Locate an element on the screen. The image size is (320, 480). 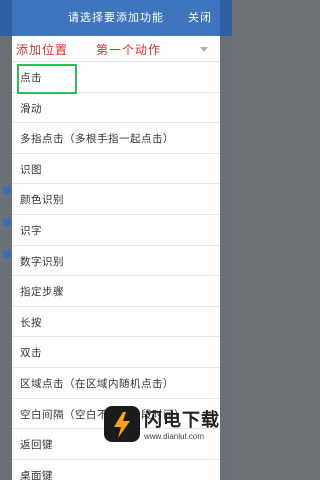
action-item-image-recognition: 识图 is located at coordinates (116, 169).